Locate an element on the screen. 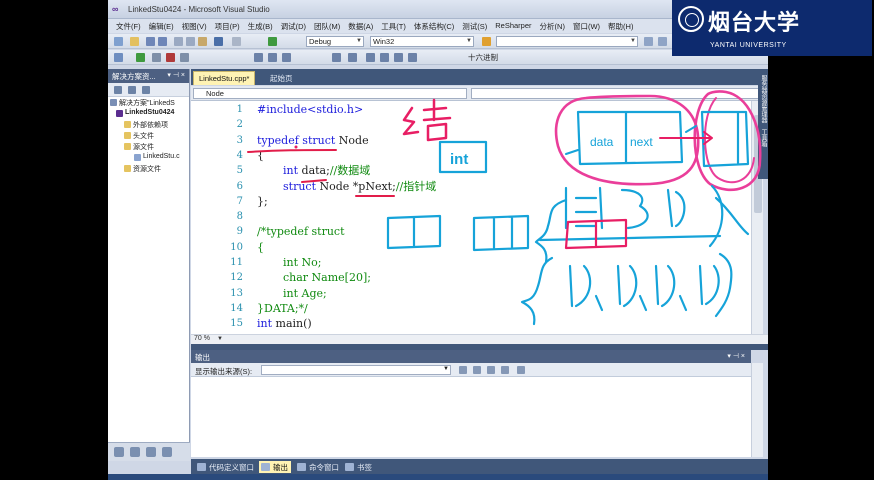 Image resolution: width=874 pixels, height=480 pixels. menu-help: 帮助(H) is located at coordinates (620, 26).